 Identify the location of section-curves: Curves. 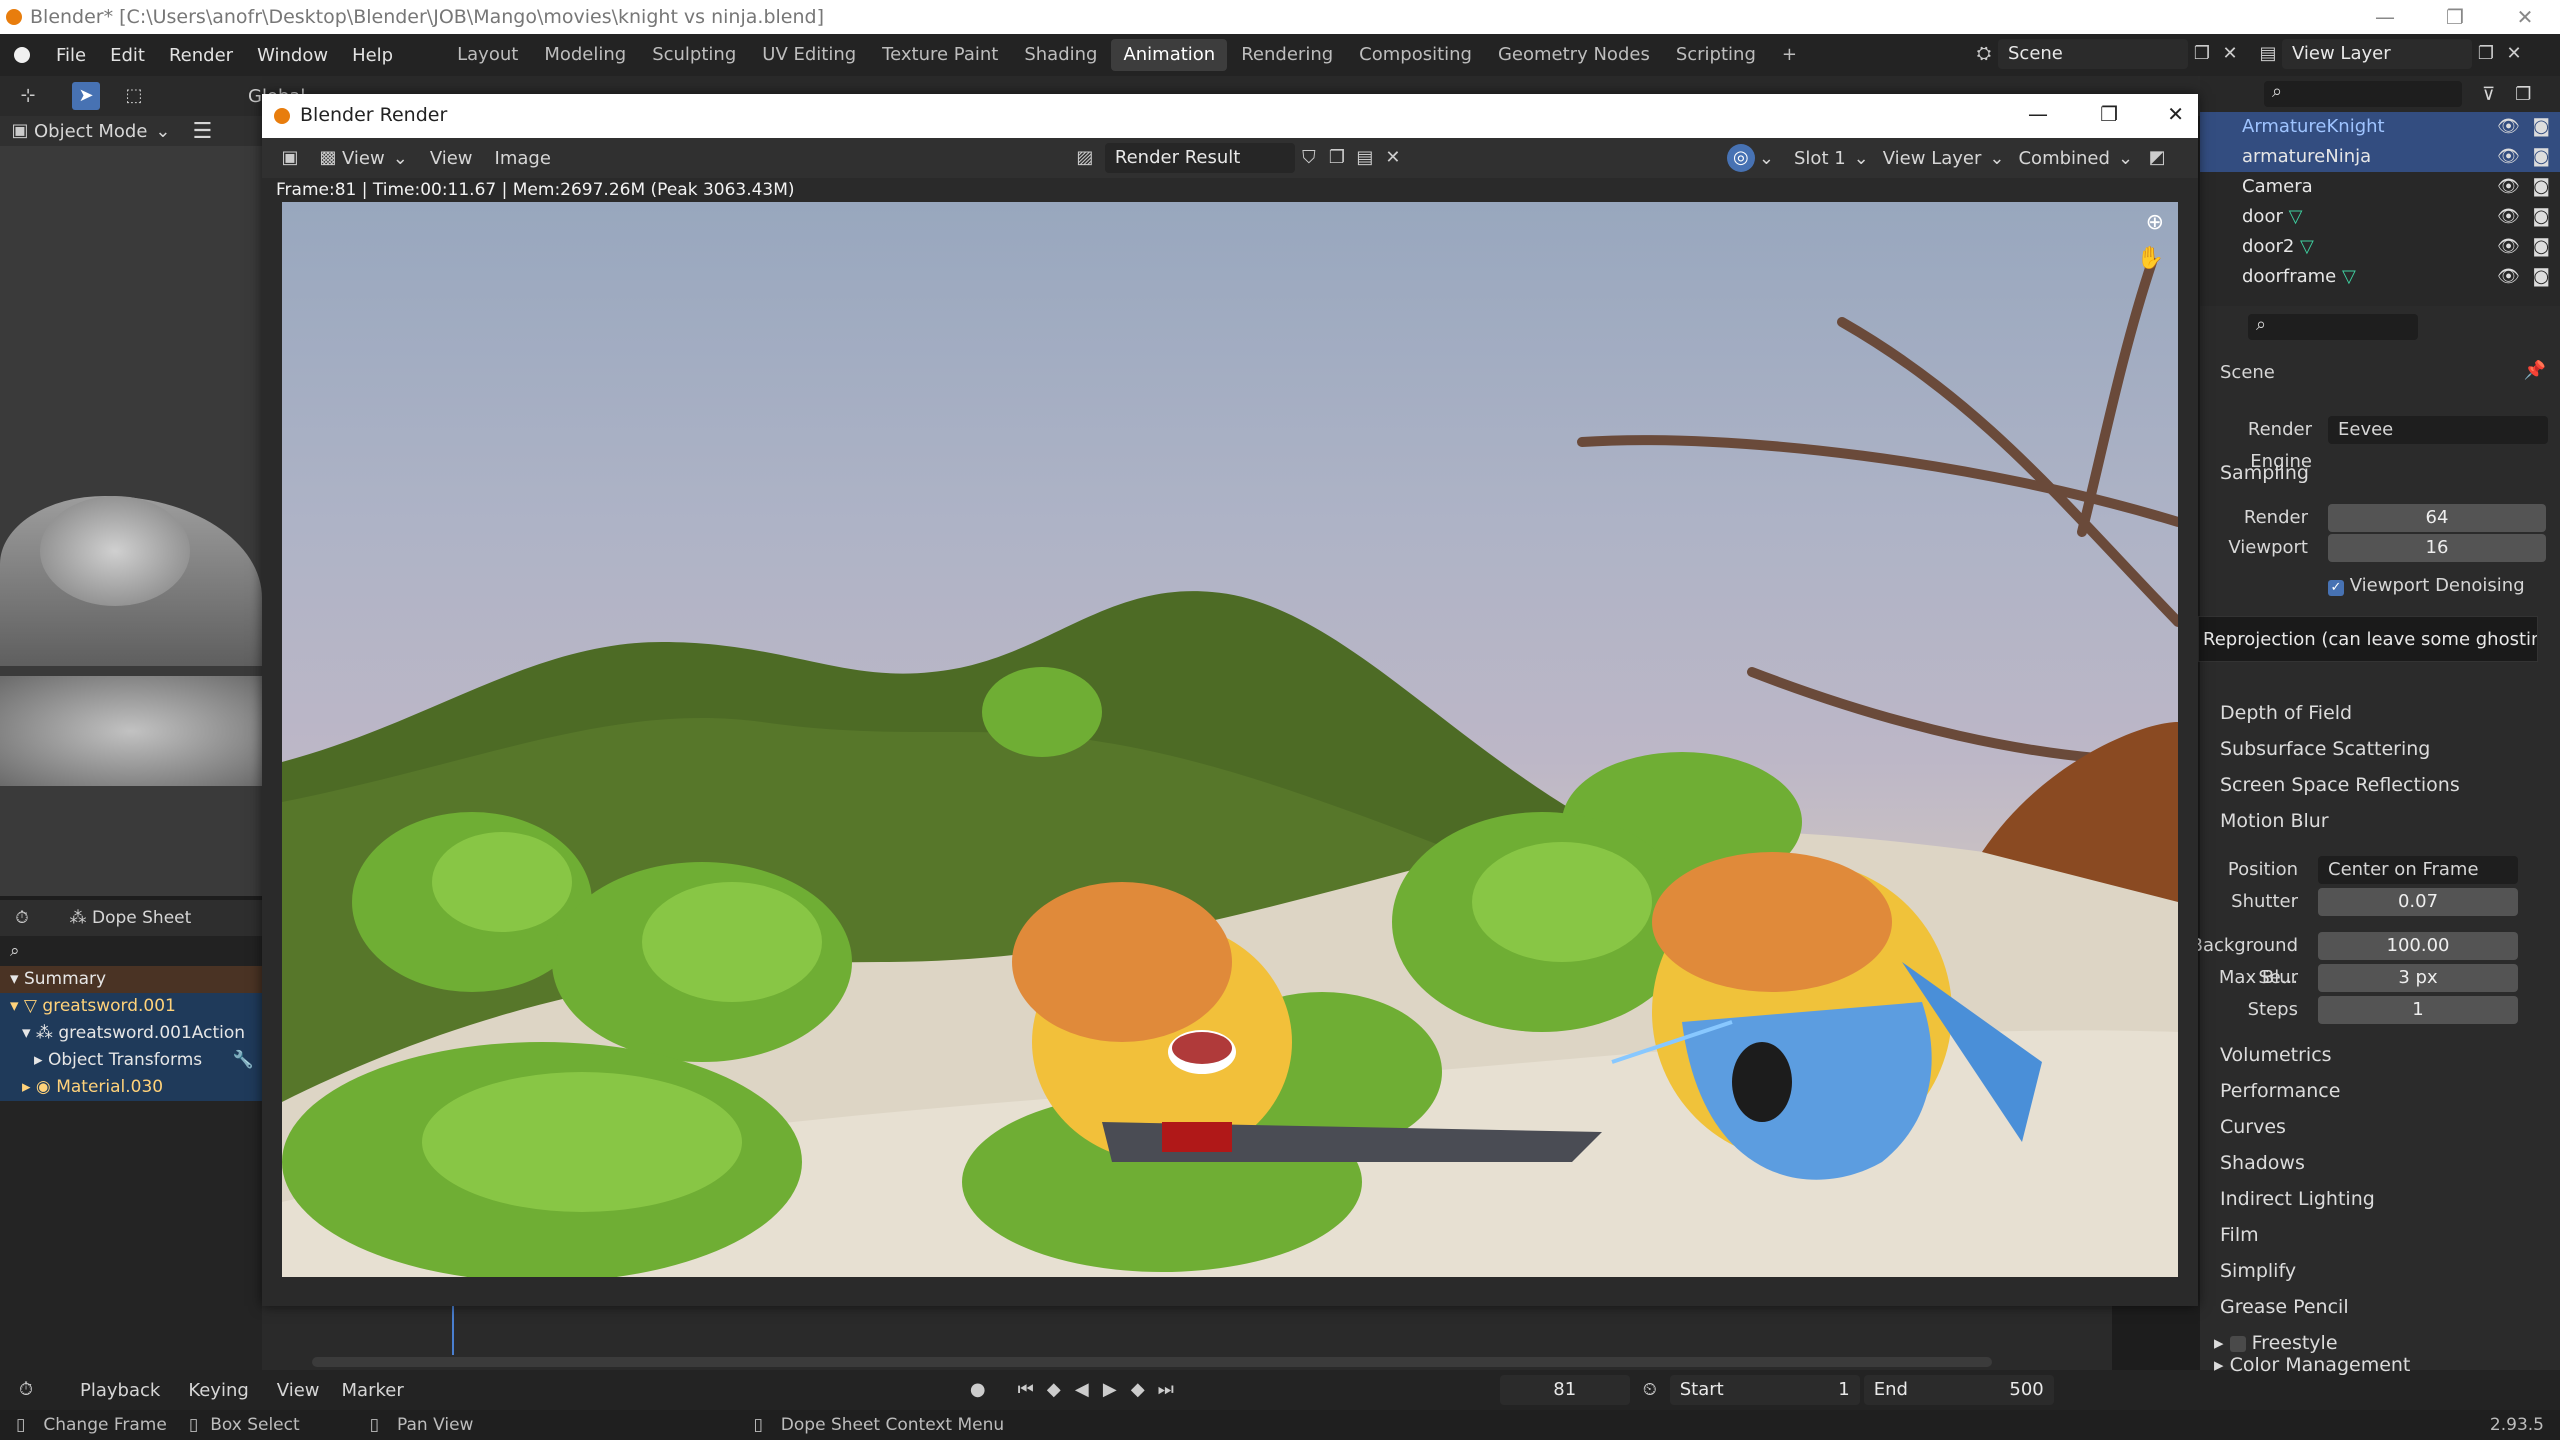
(2253, 1127).